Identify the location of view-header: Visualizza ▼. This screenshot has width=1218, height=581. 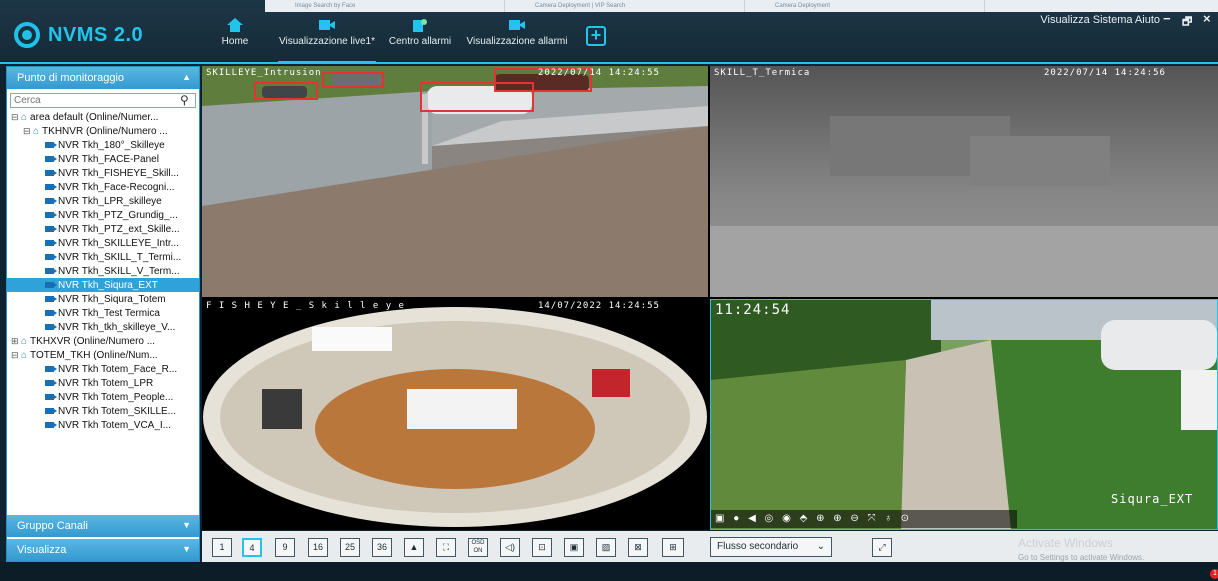
(103, 550).